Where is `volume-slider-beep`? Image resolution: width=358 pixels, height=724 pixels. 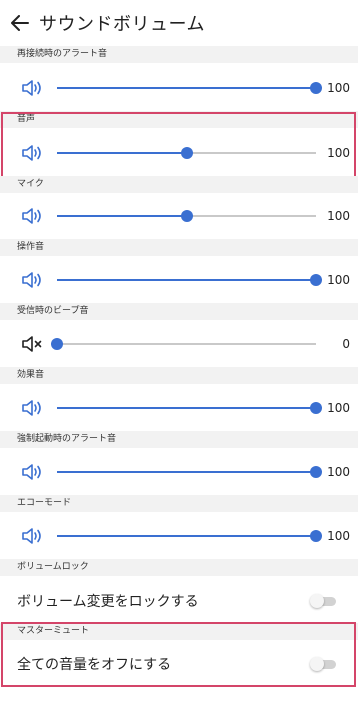 volume-slider-beep is located at coordinates (183, 343).